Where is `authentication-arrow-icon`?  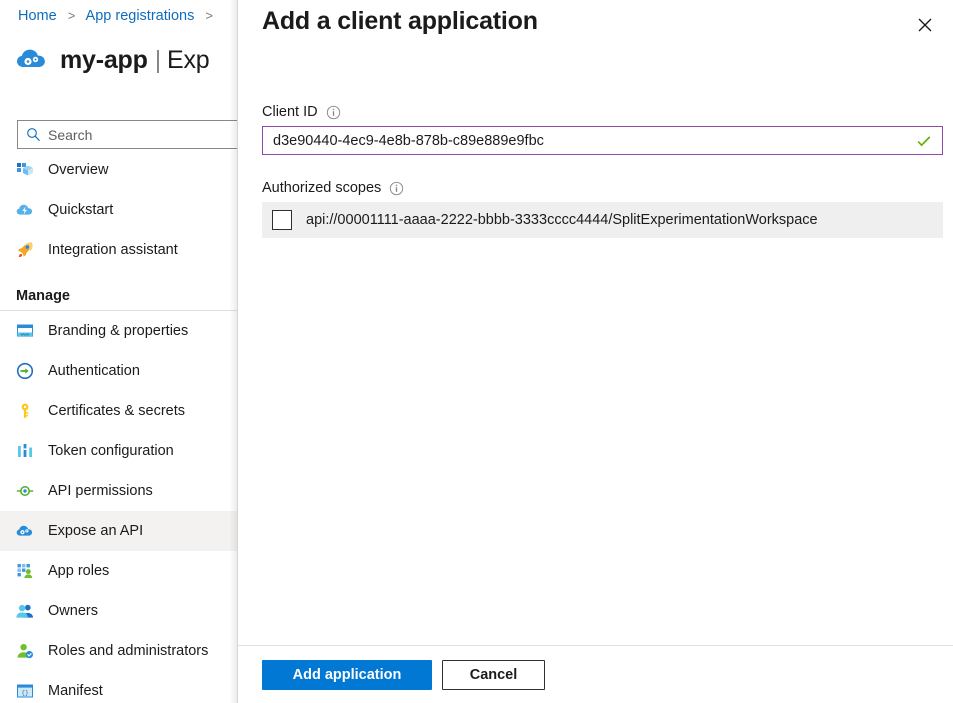
authentication-arrow-icon is located at coordinates (25, 371).